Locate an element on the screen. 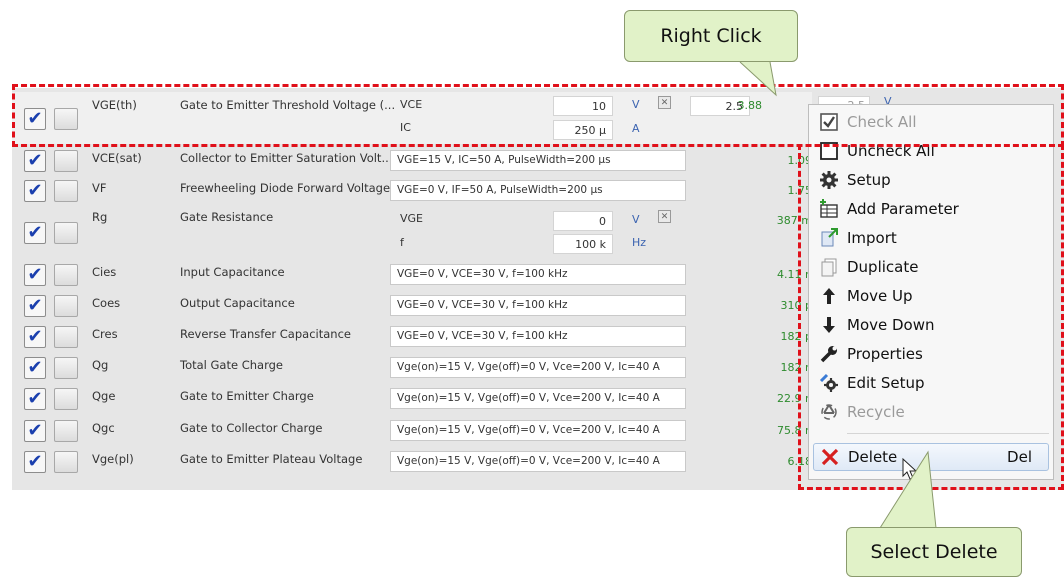 Image resolution: width=1064 pixels, height=580 pixels. row-symbol: Coes is located at coordinates (106, 303).